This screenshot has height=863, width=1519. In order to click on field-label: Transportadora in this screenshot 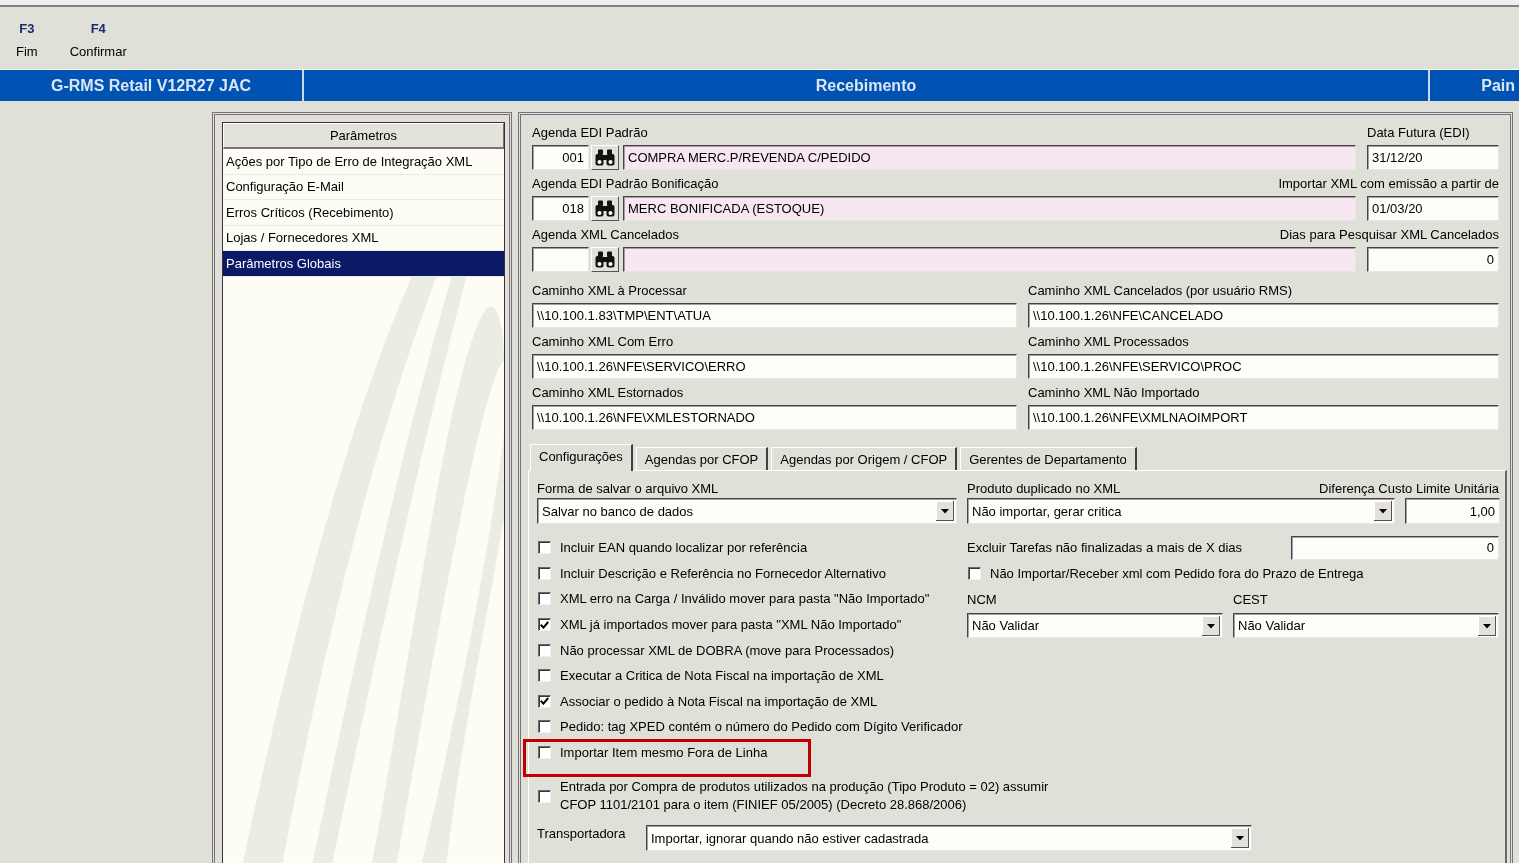, I will do `click(581, 834)`.